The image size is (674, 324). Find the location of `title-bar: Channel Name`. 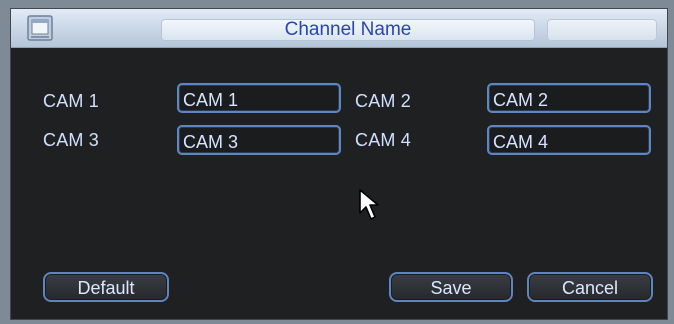

title-bar: Channel Name is located at coordinates (339, 28).